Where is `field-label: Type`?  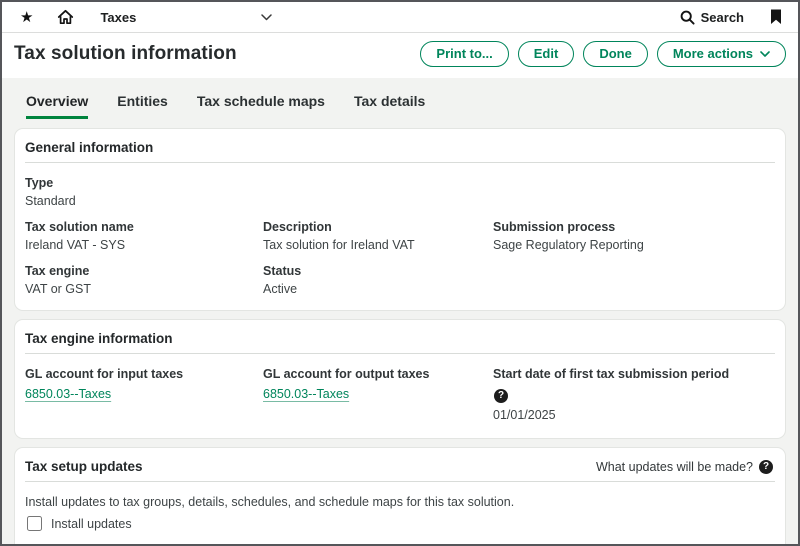
field-label: Type is located at coordinates (39, 183).